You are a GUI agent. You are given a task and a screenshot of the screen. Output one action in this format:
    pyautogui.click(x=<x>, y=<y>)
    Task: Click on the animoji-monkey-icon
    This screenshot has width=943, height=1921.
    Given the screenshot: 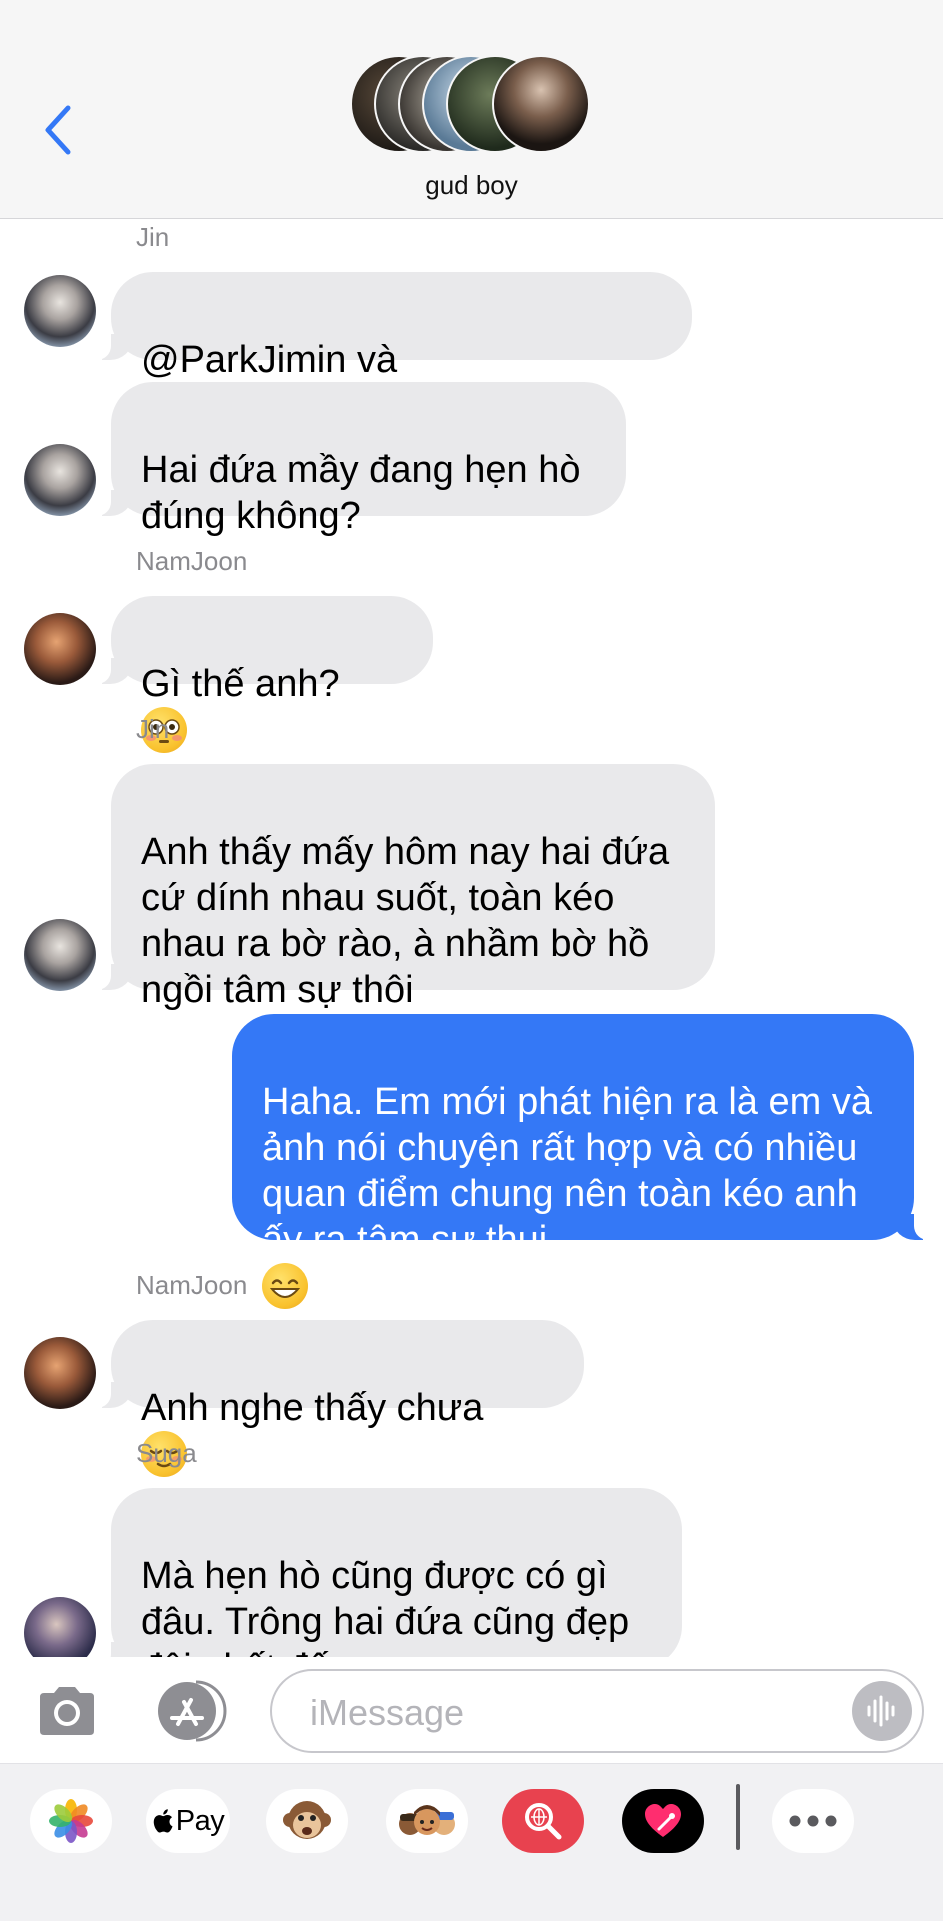 What is the action you would take?
    pyautogui.click(x=307, y=1820)
    